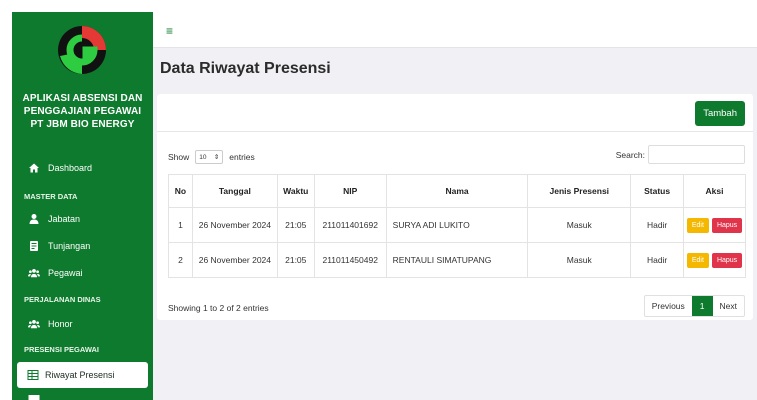  I want to click on sidebar-item-label: Riwayat Presensi, so click(80, 375).